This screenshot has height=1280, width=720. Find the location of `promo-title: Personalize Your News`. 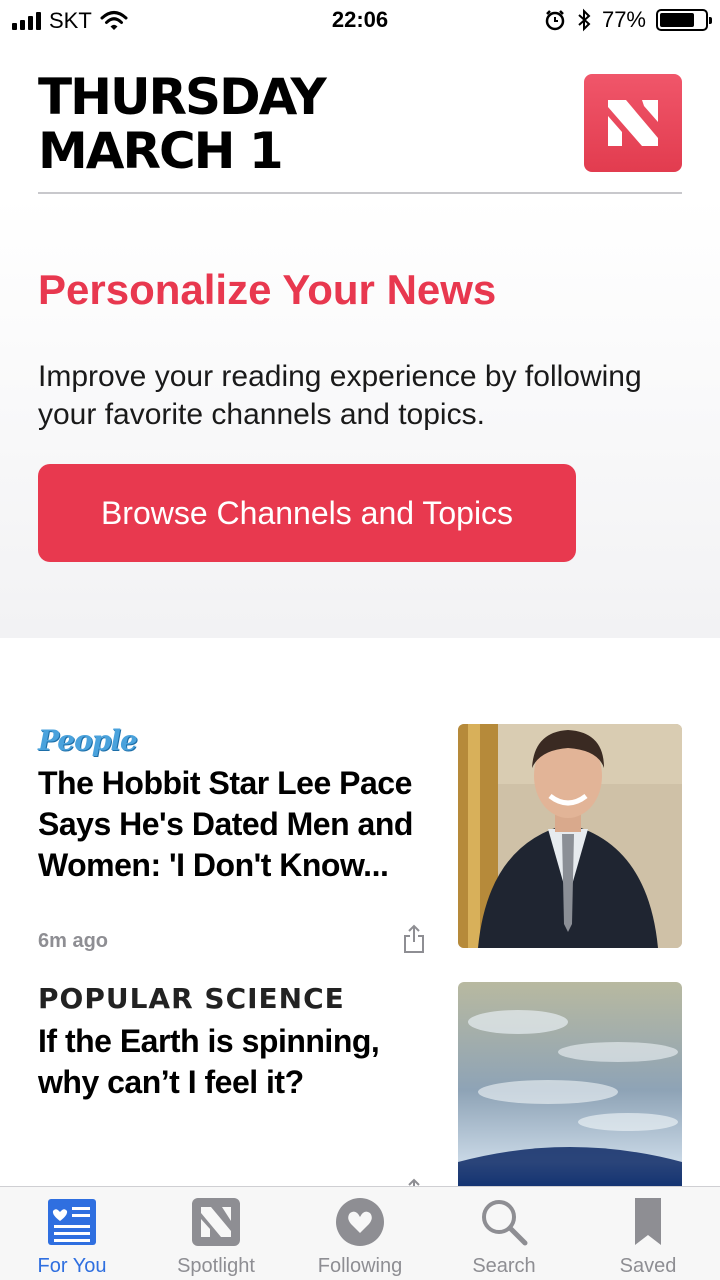

promo-title: Personalize Your News is located at coordinates (267, 289).